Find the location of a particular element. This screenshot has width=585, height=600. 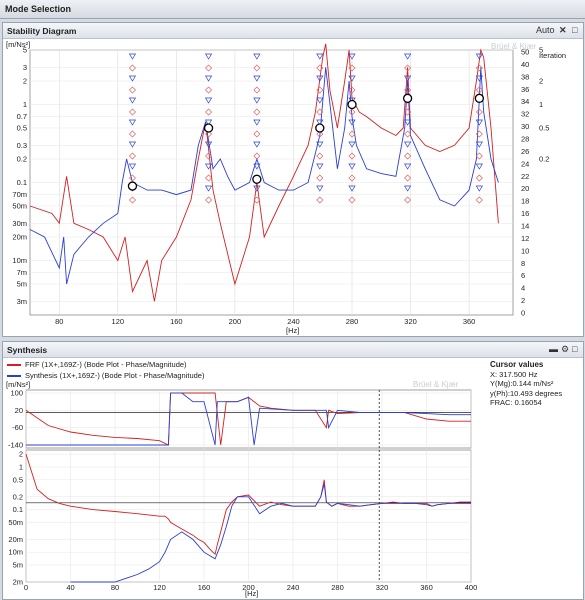

synthesis-mag-tick: 1 is located at coordinates (21, 466).